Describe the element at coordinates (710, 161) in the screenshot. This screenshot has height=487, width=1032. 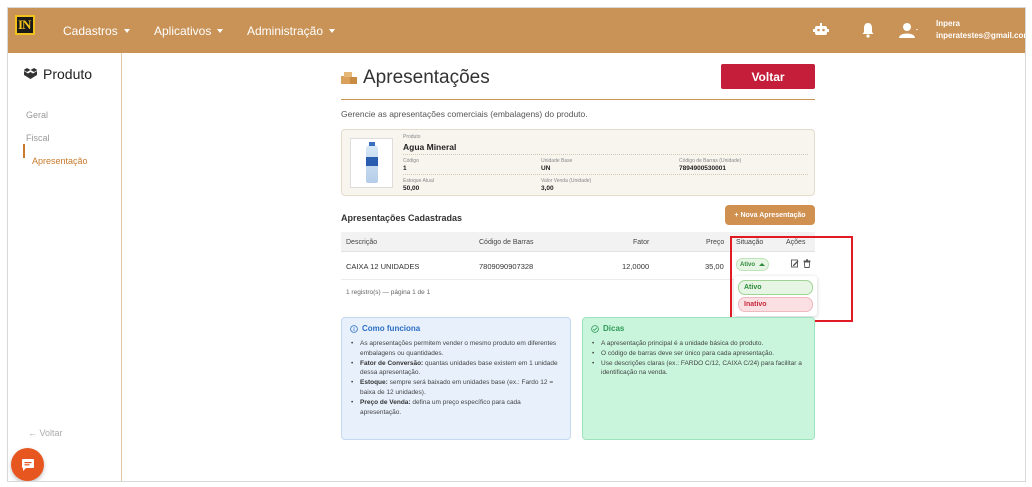
I see `barcode-label: Código de Barras (Unidade)` at that location.